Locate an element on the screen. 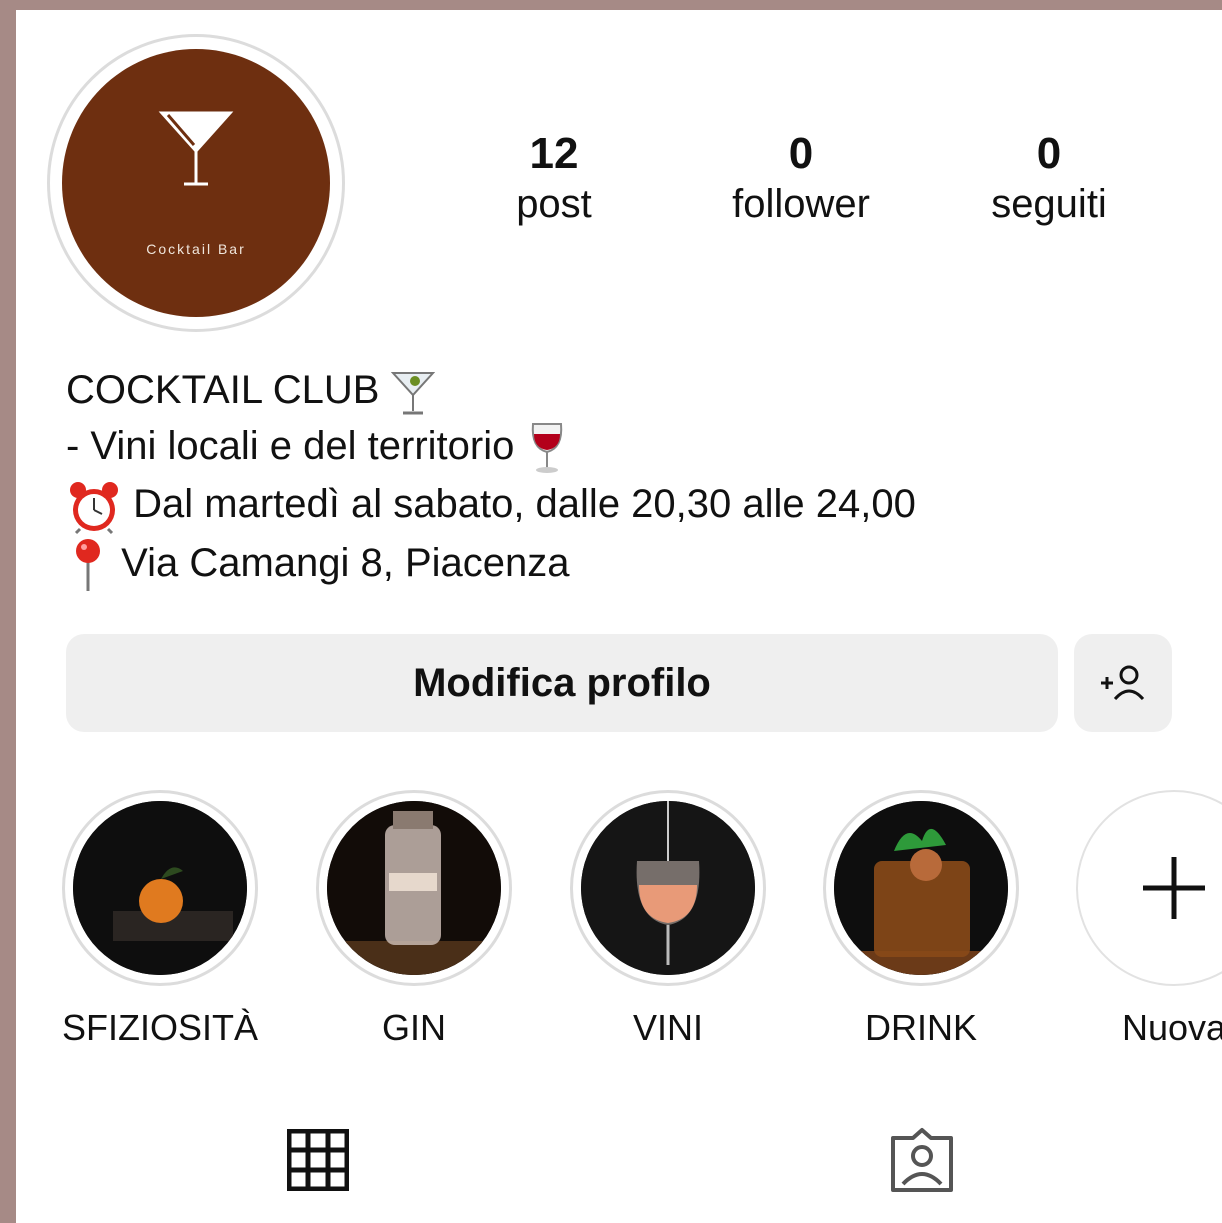  stat-following: 0 seguiti is located at coordinates (1049, 178).